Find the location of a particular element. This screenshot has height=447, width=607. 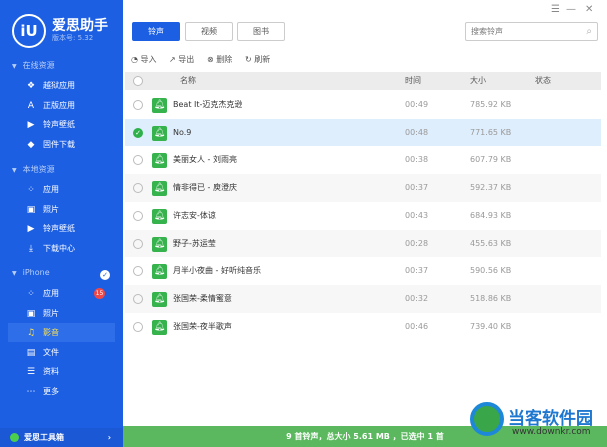

ringtone-size: 518.86 KB is located at coordinates (491, 298).